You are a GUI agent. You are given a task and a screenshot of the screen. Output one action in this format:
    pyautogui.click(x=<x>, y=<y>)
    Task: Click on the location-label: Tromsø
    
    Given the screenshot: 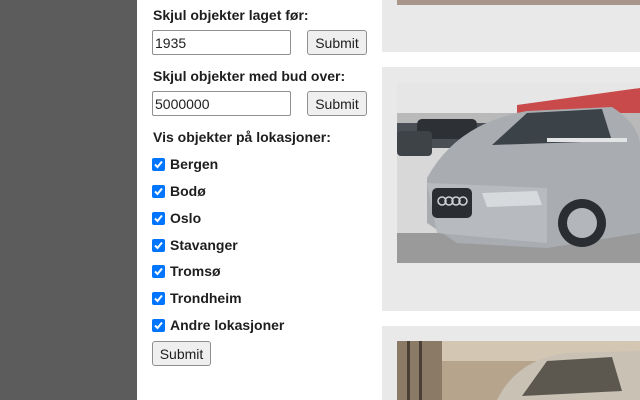 What is the action you would take?
    pyautogui.click(x=195, y=271)
    